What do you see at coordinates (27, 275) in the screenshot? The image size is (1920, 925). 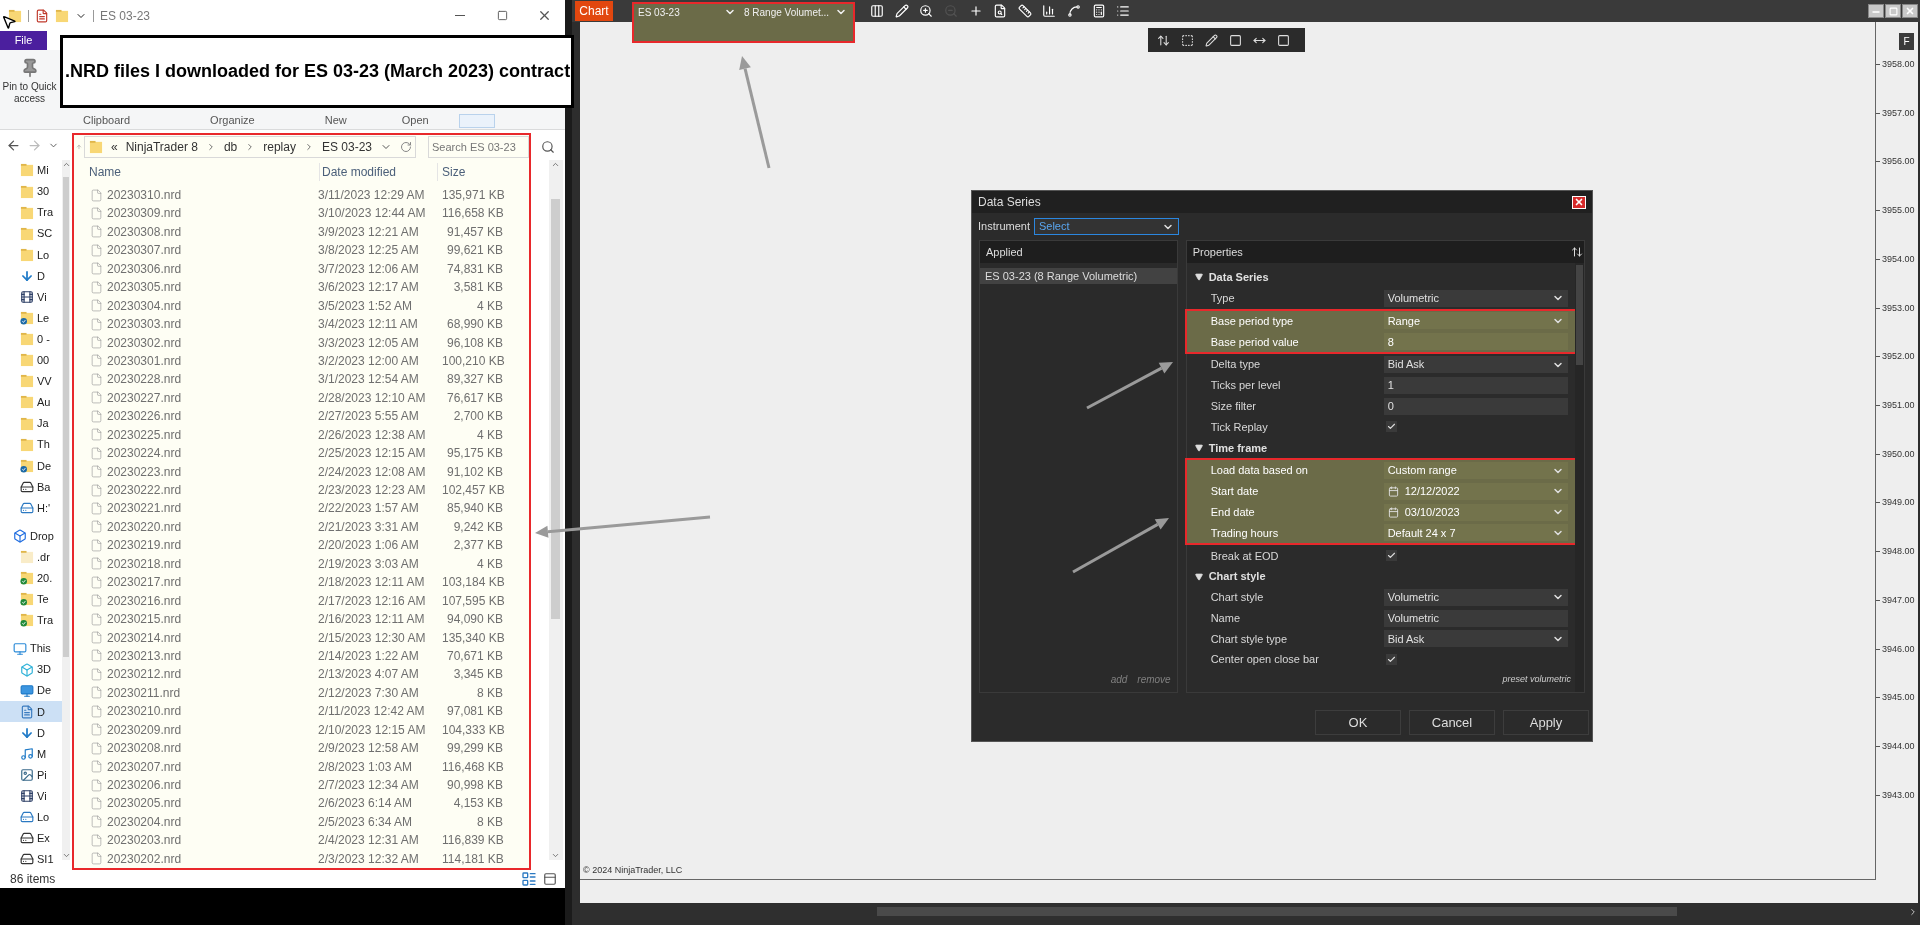 I see `arrow-down-icon` at bounding box center [27, 275].